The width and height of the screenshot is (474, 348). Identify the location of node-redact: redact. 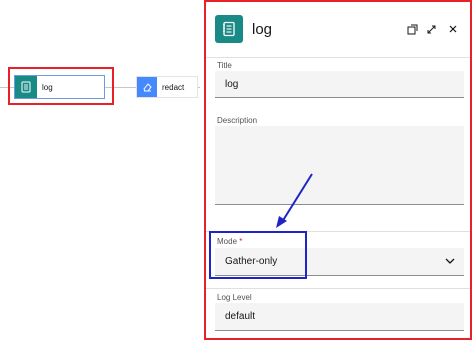
(167, 87).